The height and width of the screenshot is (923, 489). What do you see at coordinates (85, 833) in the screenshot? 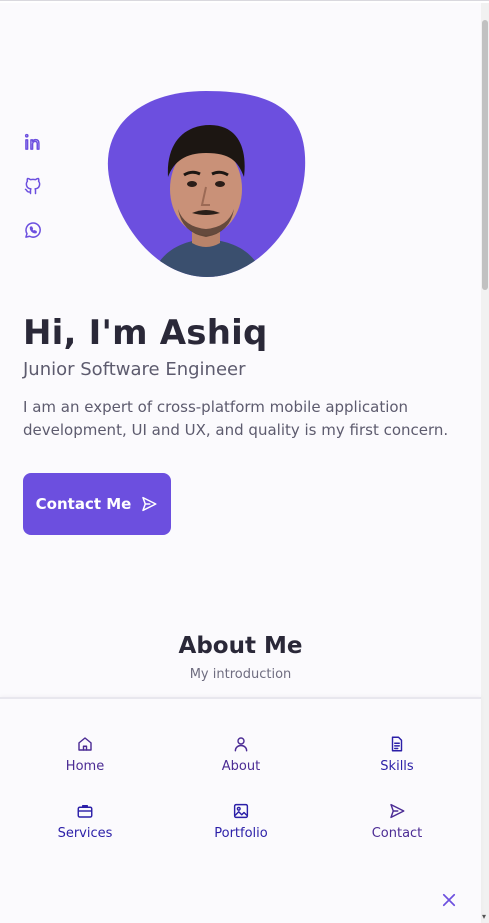
I see `nav-label-services: Services` at bounding box center [85, 833].